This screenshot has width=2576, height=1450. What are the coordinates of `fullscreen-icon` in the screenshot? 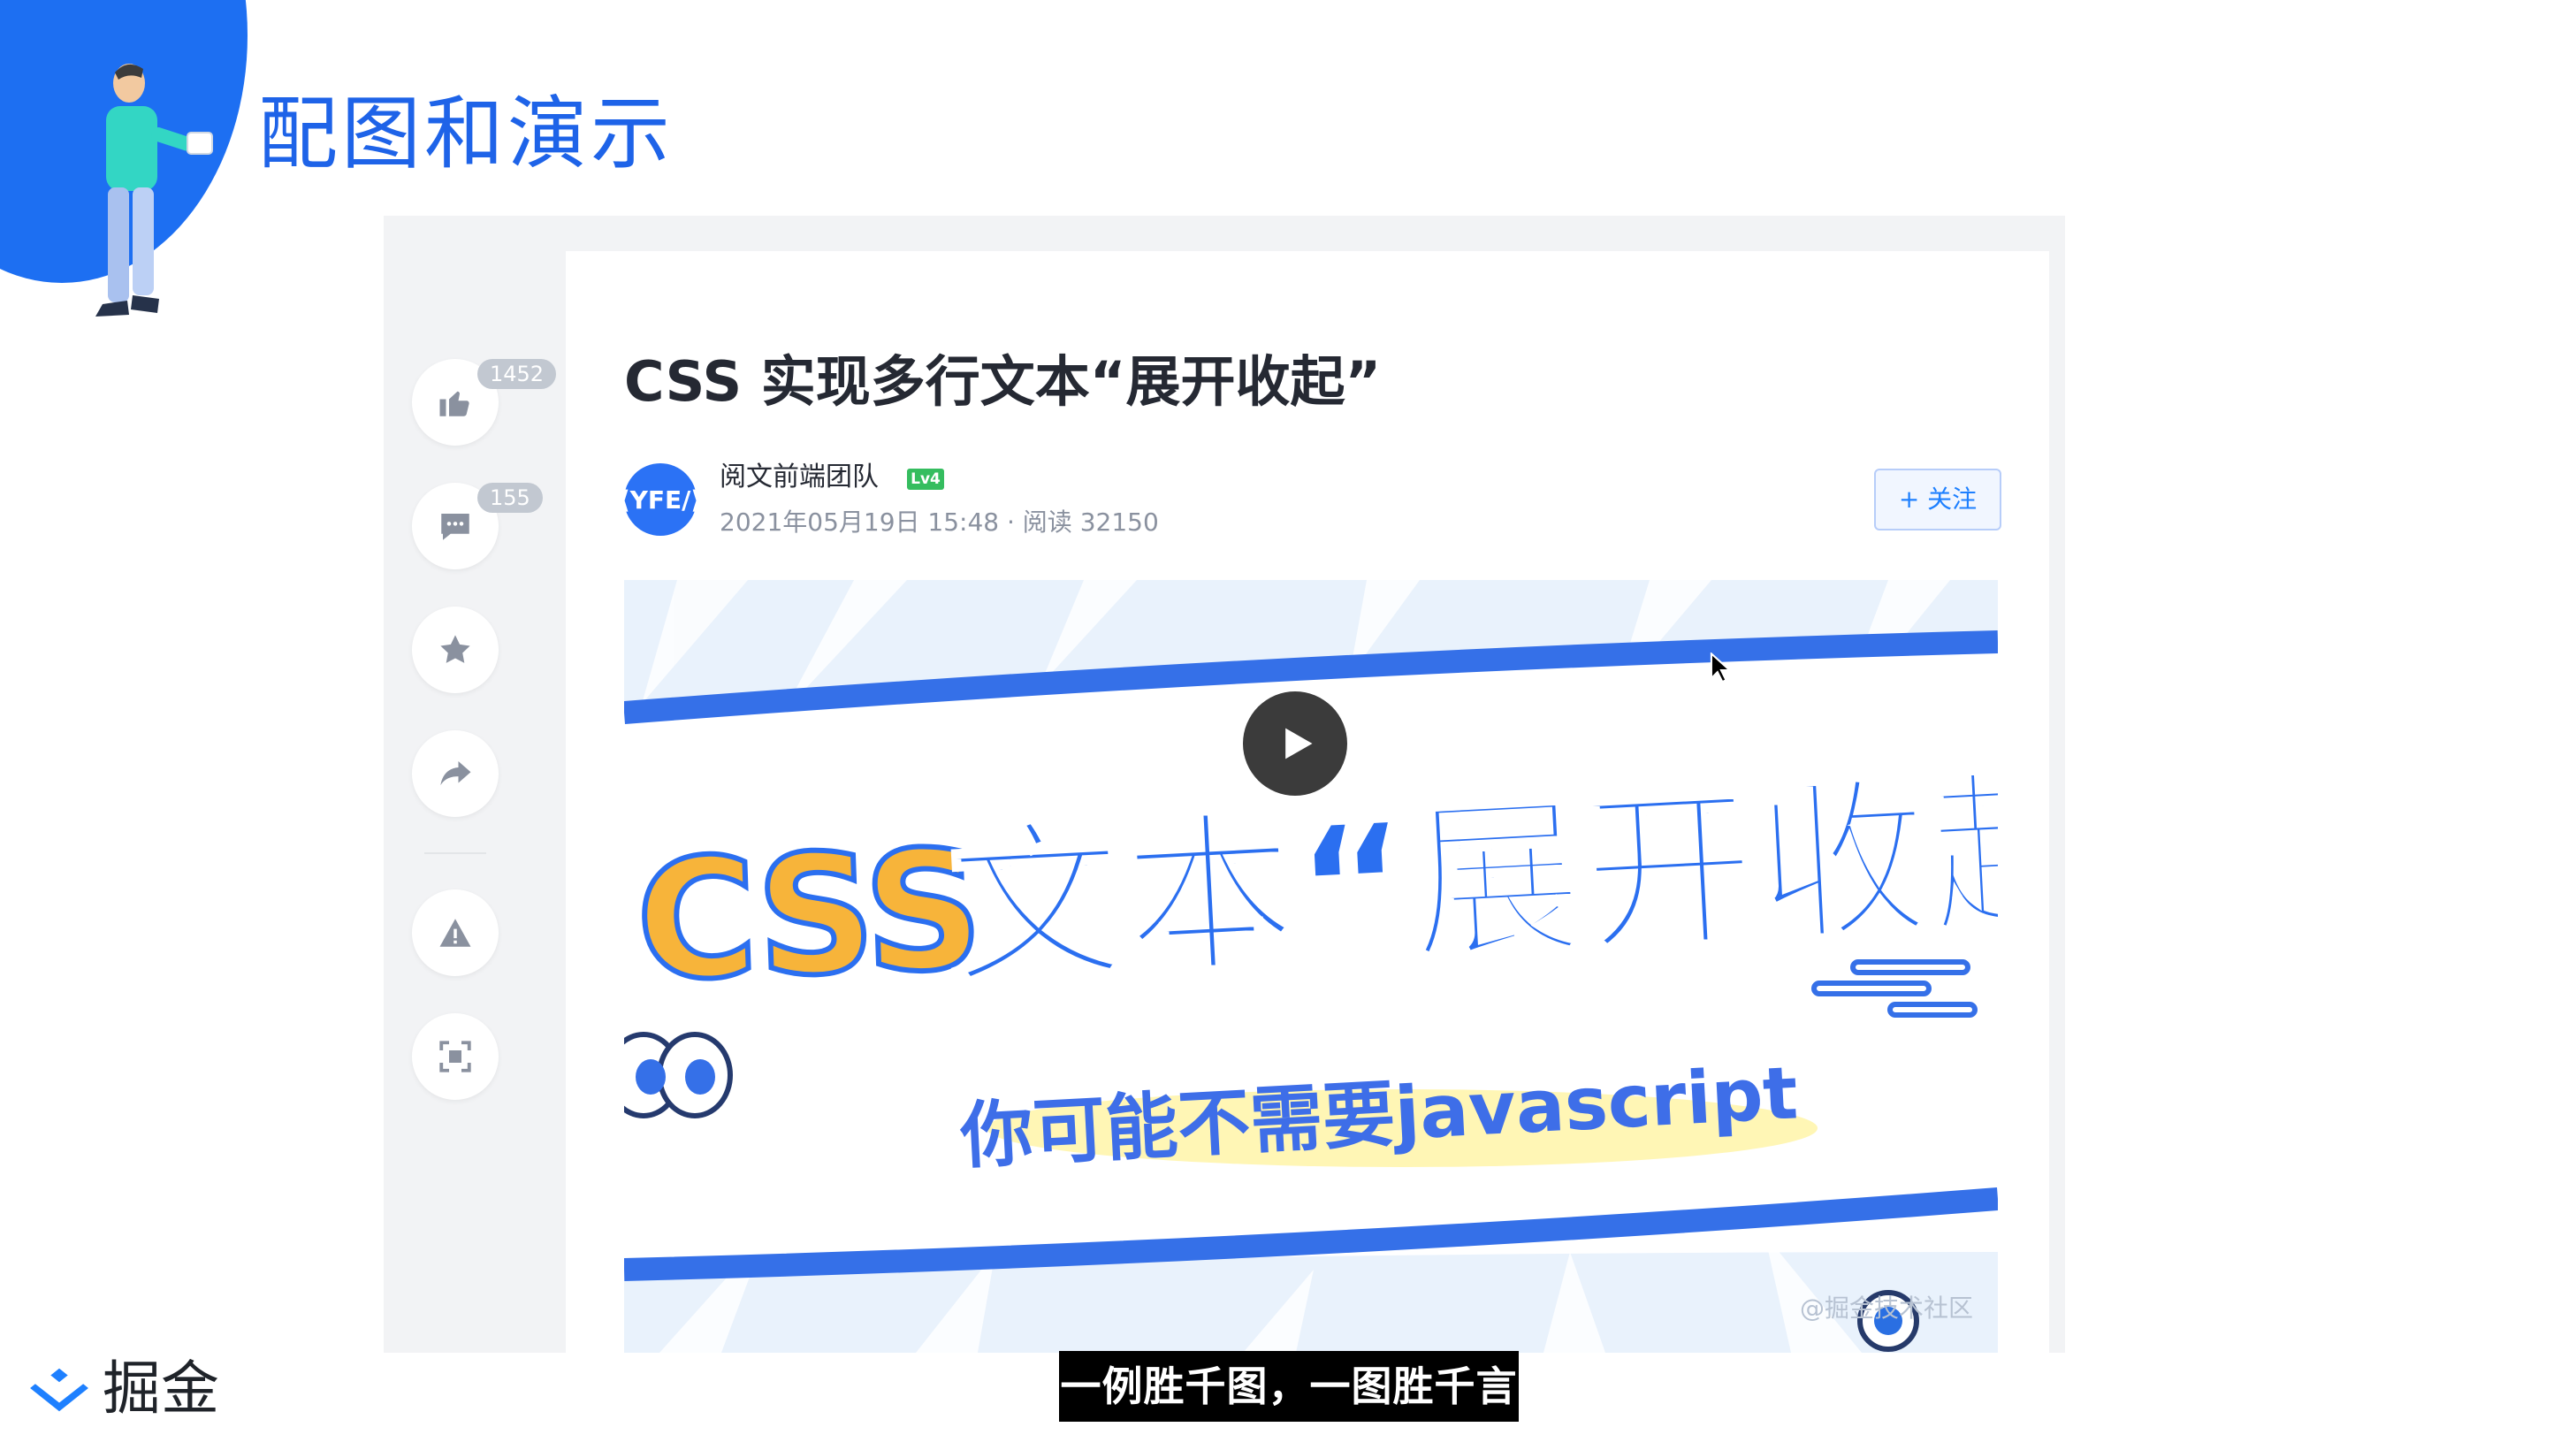 It's located at (455, 1056).